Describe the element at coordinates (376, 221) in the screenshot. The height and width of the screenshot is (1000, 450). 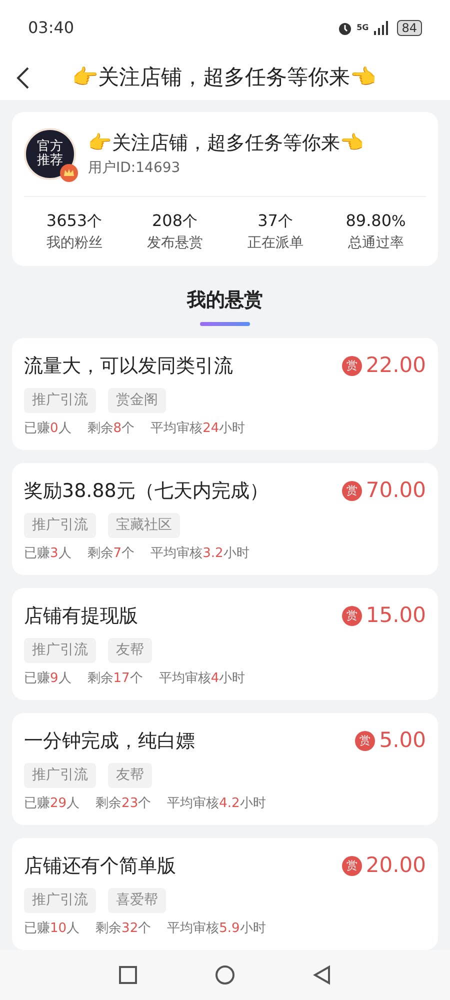
I see `stat-value: 89.80%` at that location.